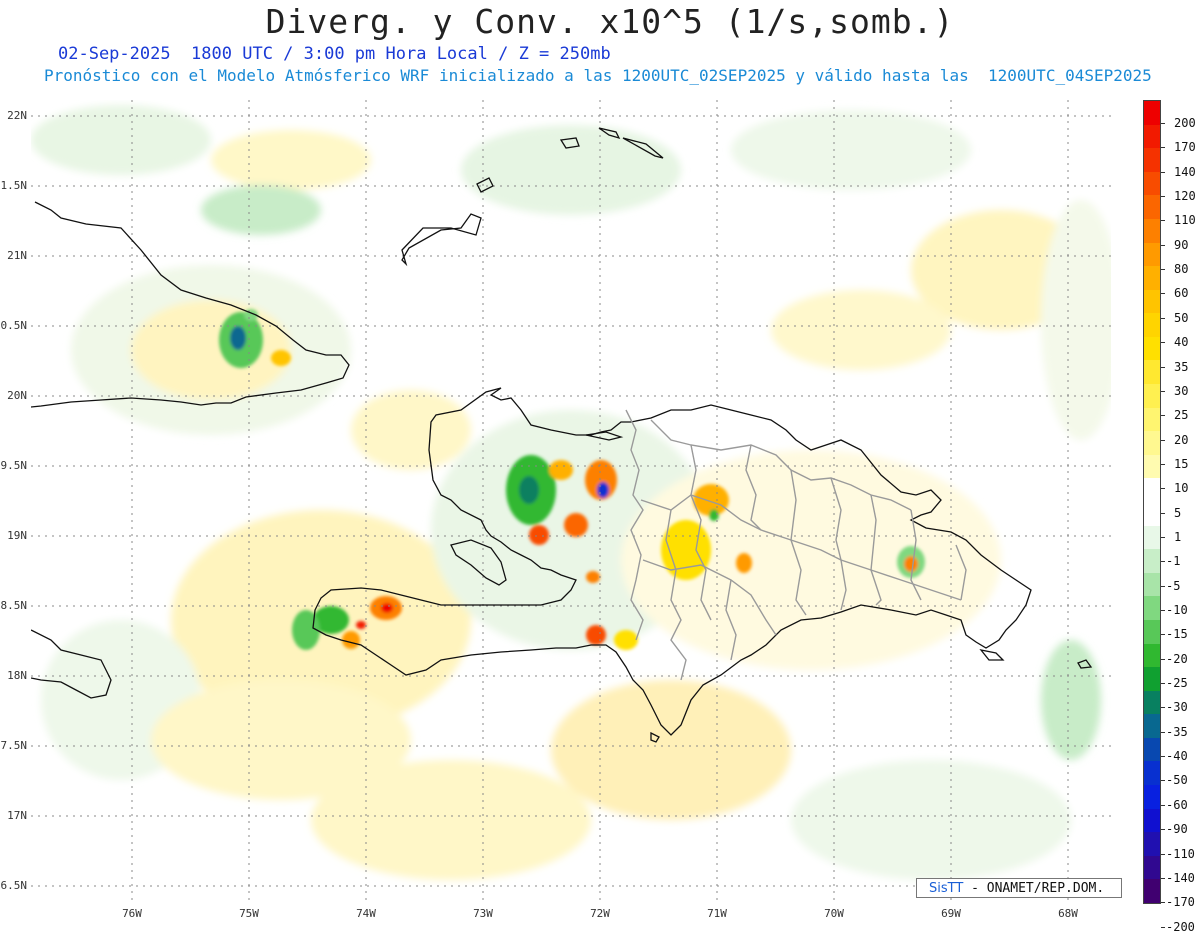 The width and height of the screenshot is (1200, 934). Describe the element at coordinates (1177, 780) in the screenshot. I see `colorbar-label: -50` at that location.